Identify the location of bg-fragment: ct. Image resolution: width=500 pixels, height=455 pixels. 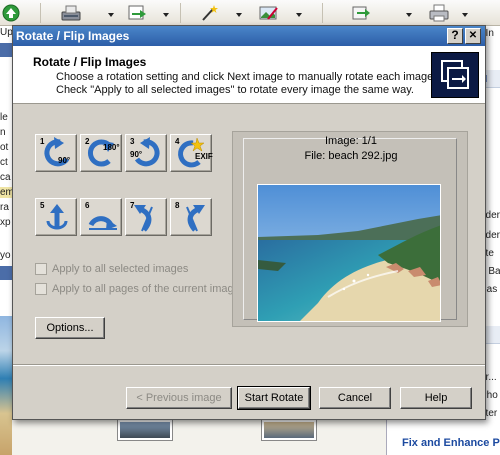
(4, 162).